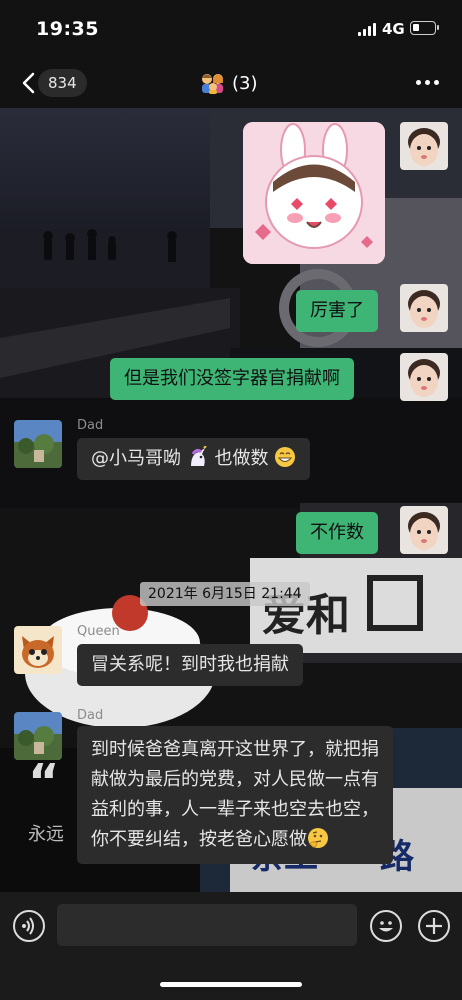 The width and height of the screenshot is (462, 1000). Describe the element at coordinates (67, 29) in the screenshot. I see `status-time: 19:35` at that location.